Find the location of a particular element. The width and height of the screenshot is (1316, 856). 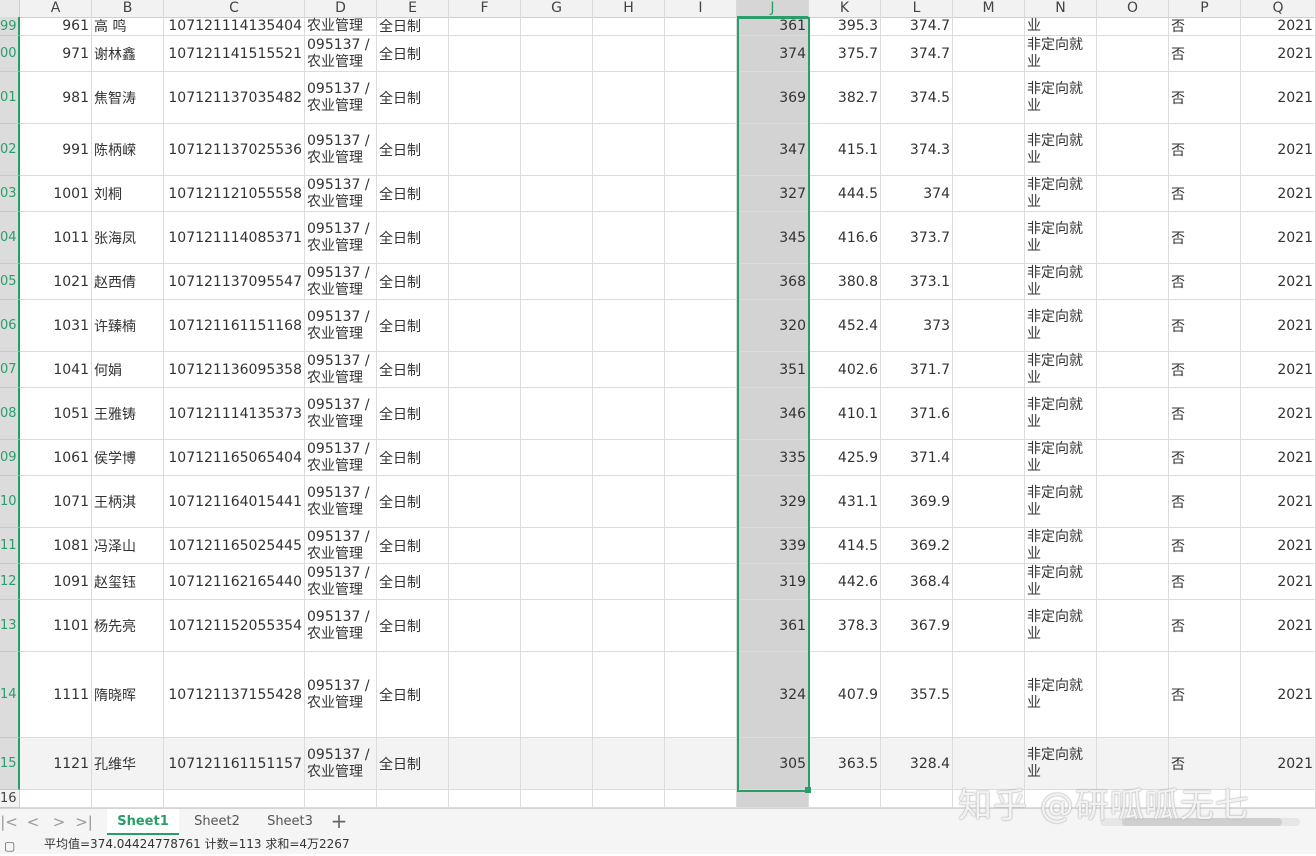

cell-a: 1041 is located at coordinates (56, 370).